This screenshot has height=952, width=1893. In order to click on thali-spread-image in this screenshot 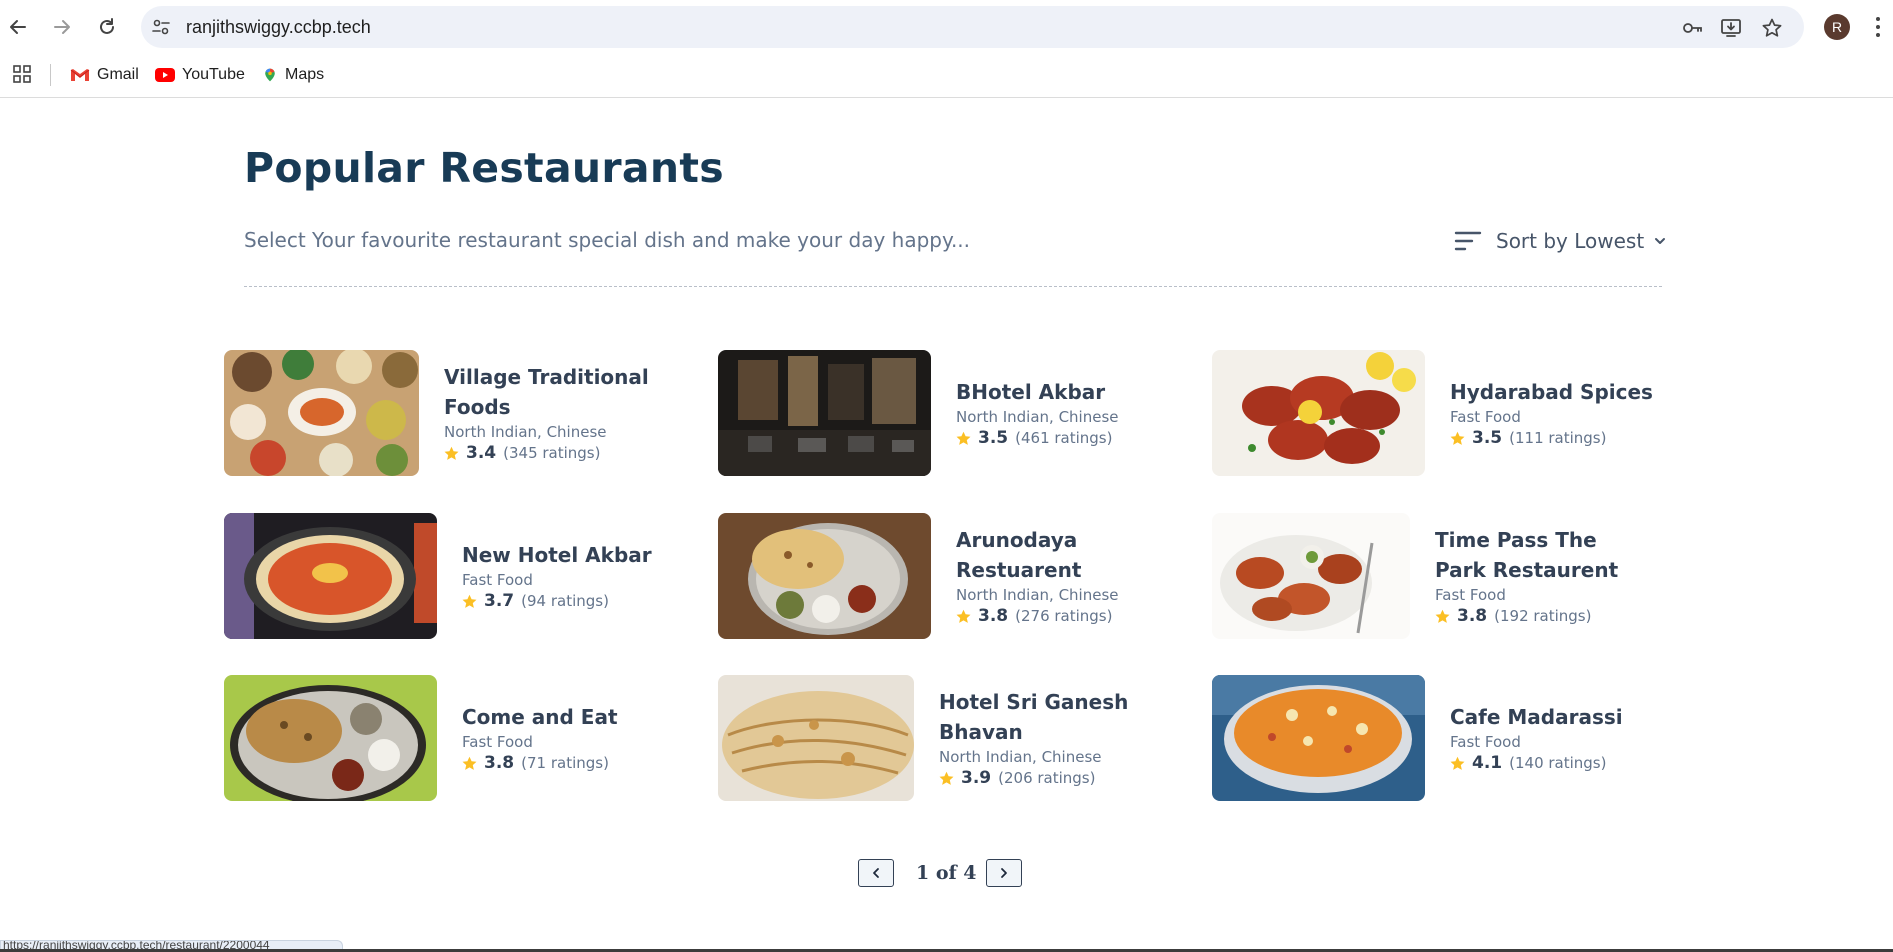, I will do `click(321, 413)`.